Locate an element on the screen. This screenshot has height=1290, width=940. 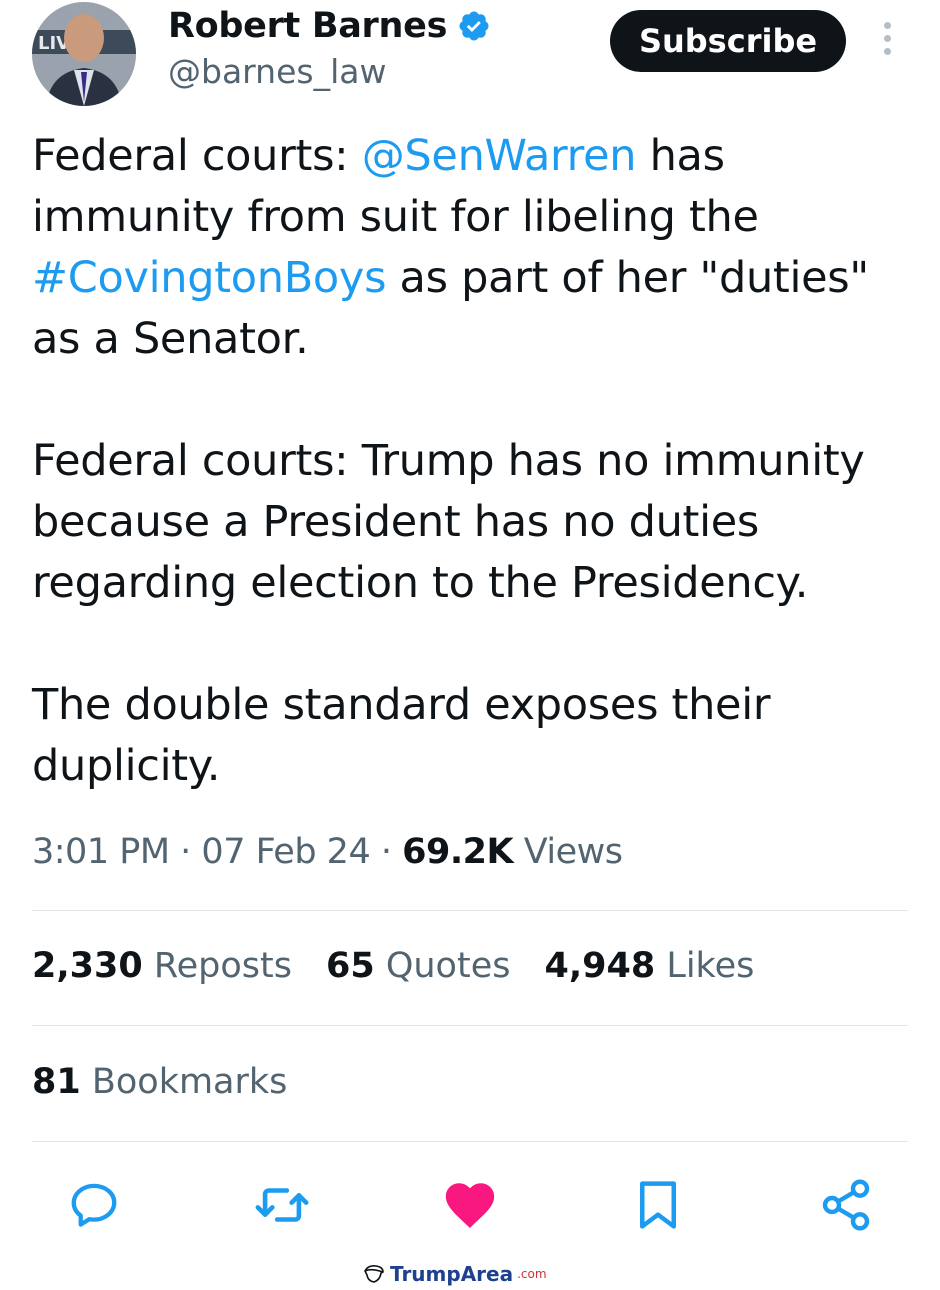
author-names: Robert Barnes @barnes_law is located at coordinates (329, 47).